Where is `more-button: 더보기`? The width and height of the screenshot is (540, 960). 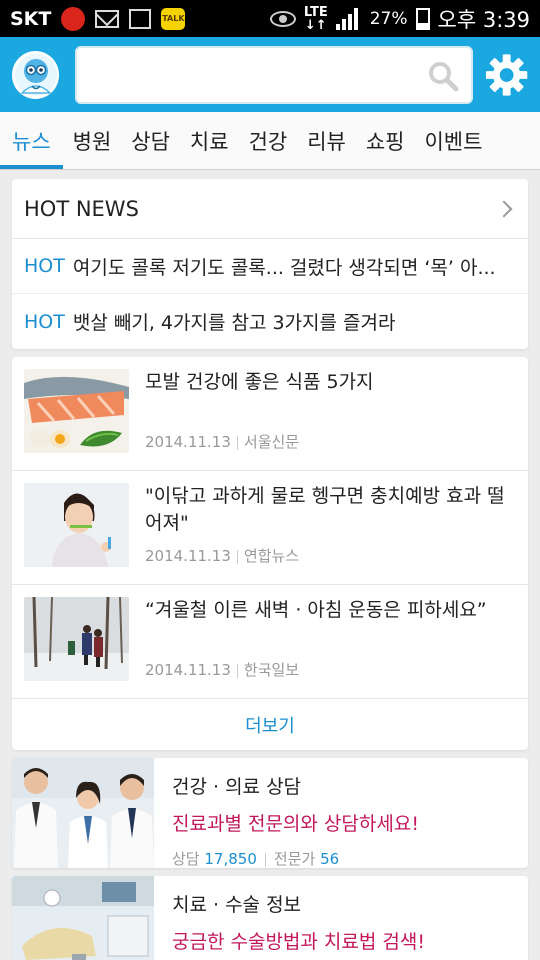
more-button: 더보기 is located at coordinates (270, 724).